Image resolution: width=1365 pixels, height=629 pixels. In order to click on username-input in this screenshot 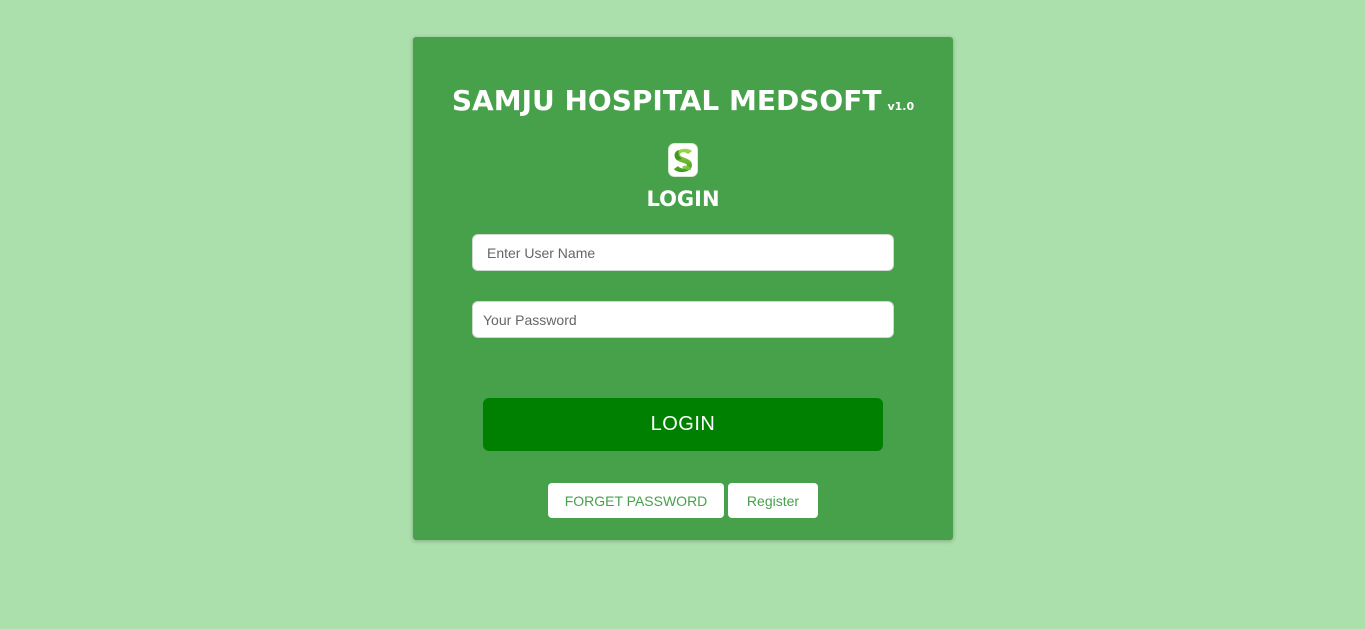, I will do `click(683, 252)`.